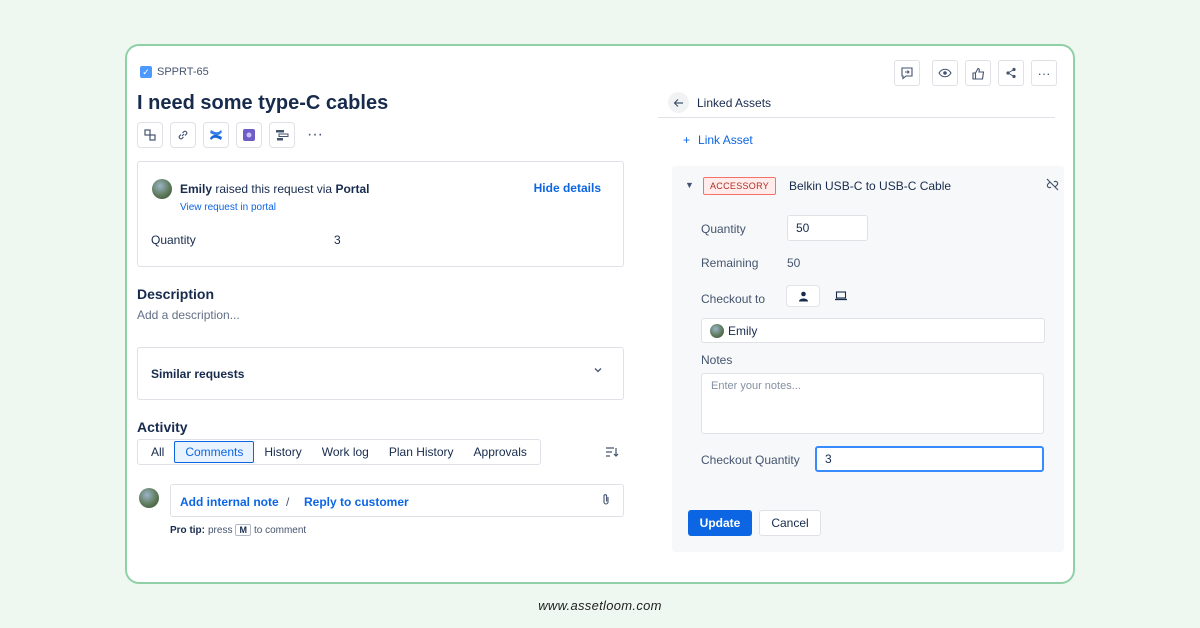 Image resolution: width=1200 pixels, height=628 pixels. What do you see at coordinates (173, 240) in the screenshot?
I see `quantity-label: Quantity` at bounding box center [173, 240].